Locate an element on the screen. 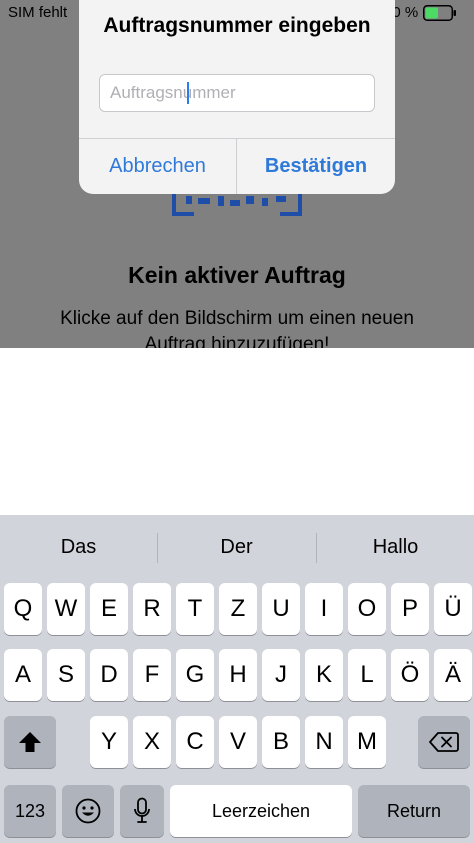  key-h: H is located at coordinates (238, 675).